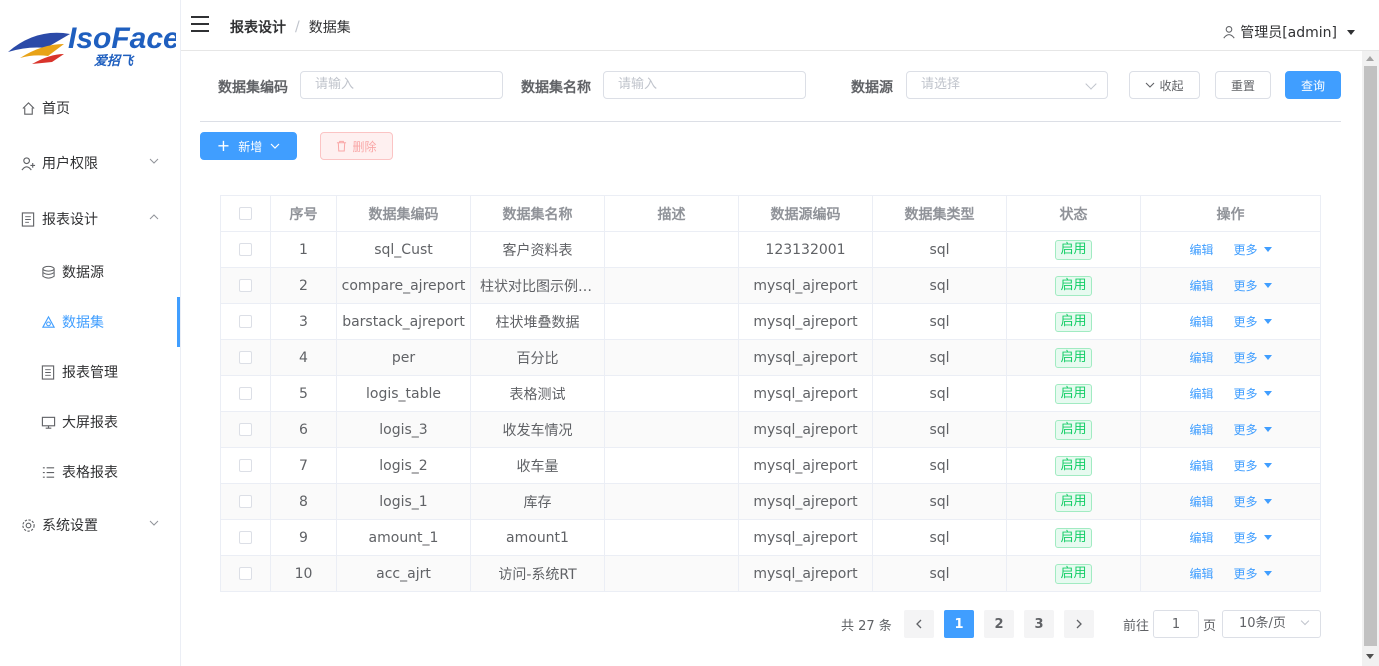 The width and height of the screenshot is (1379, 666). What do you see at coordinates (245, 213) in the screenshot?
I see `select-all-checkbox` at bounding box center [245, 213].